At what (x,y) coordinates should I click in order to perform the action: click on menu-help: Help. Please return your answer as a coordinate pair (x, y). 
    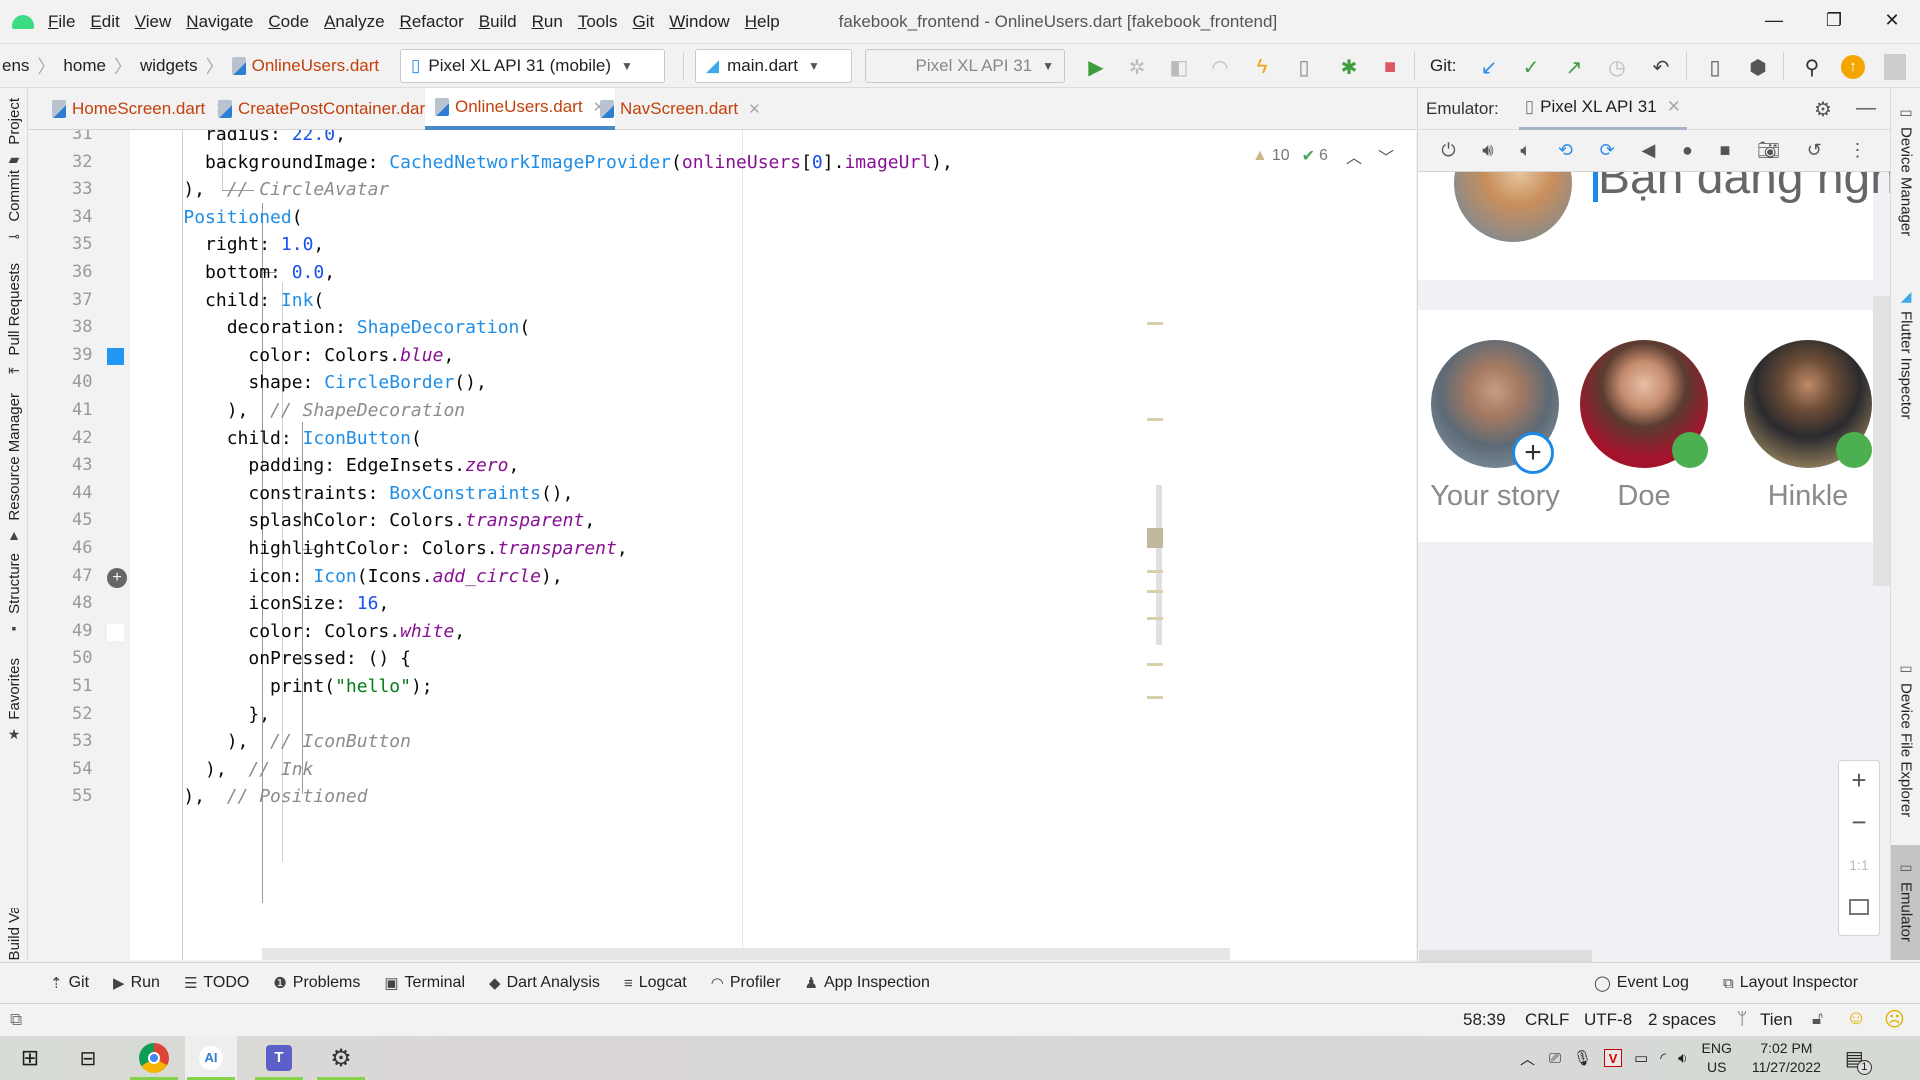
    Looking at the image, I should click on (762, 22).